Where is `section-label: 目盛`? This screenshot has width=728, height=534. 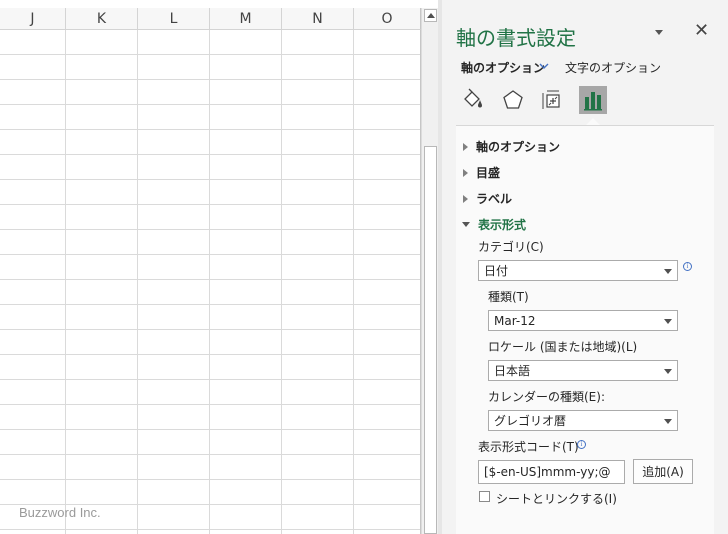 section-label: 目盛 is located at coordinates (488, 173).